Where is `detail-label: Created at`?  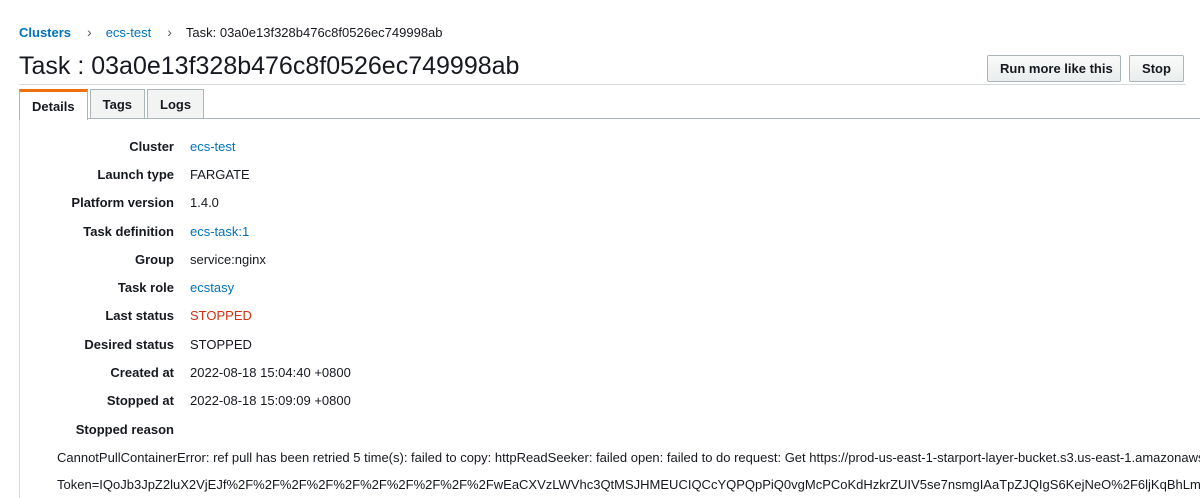 detail-label: Created at is located at coordinates (142, 373).